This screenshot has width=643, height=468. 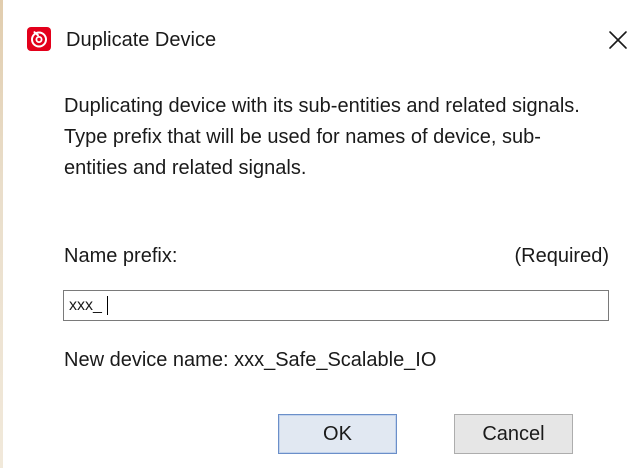 What do you see at coordinates (39, 39) in the screenshot?
I see `app-logo-icon` at bounding box center [39, 39].